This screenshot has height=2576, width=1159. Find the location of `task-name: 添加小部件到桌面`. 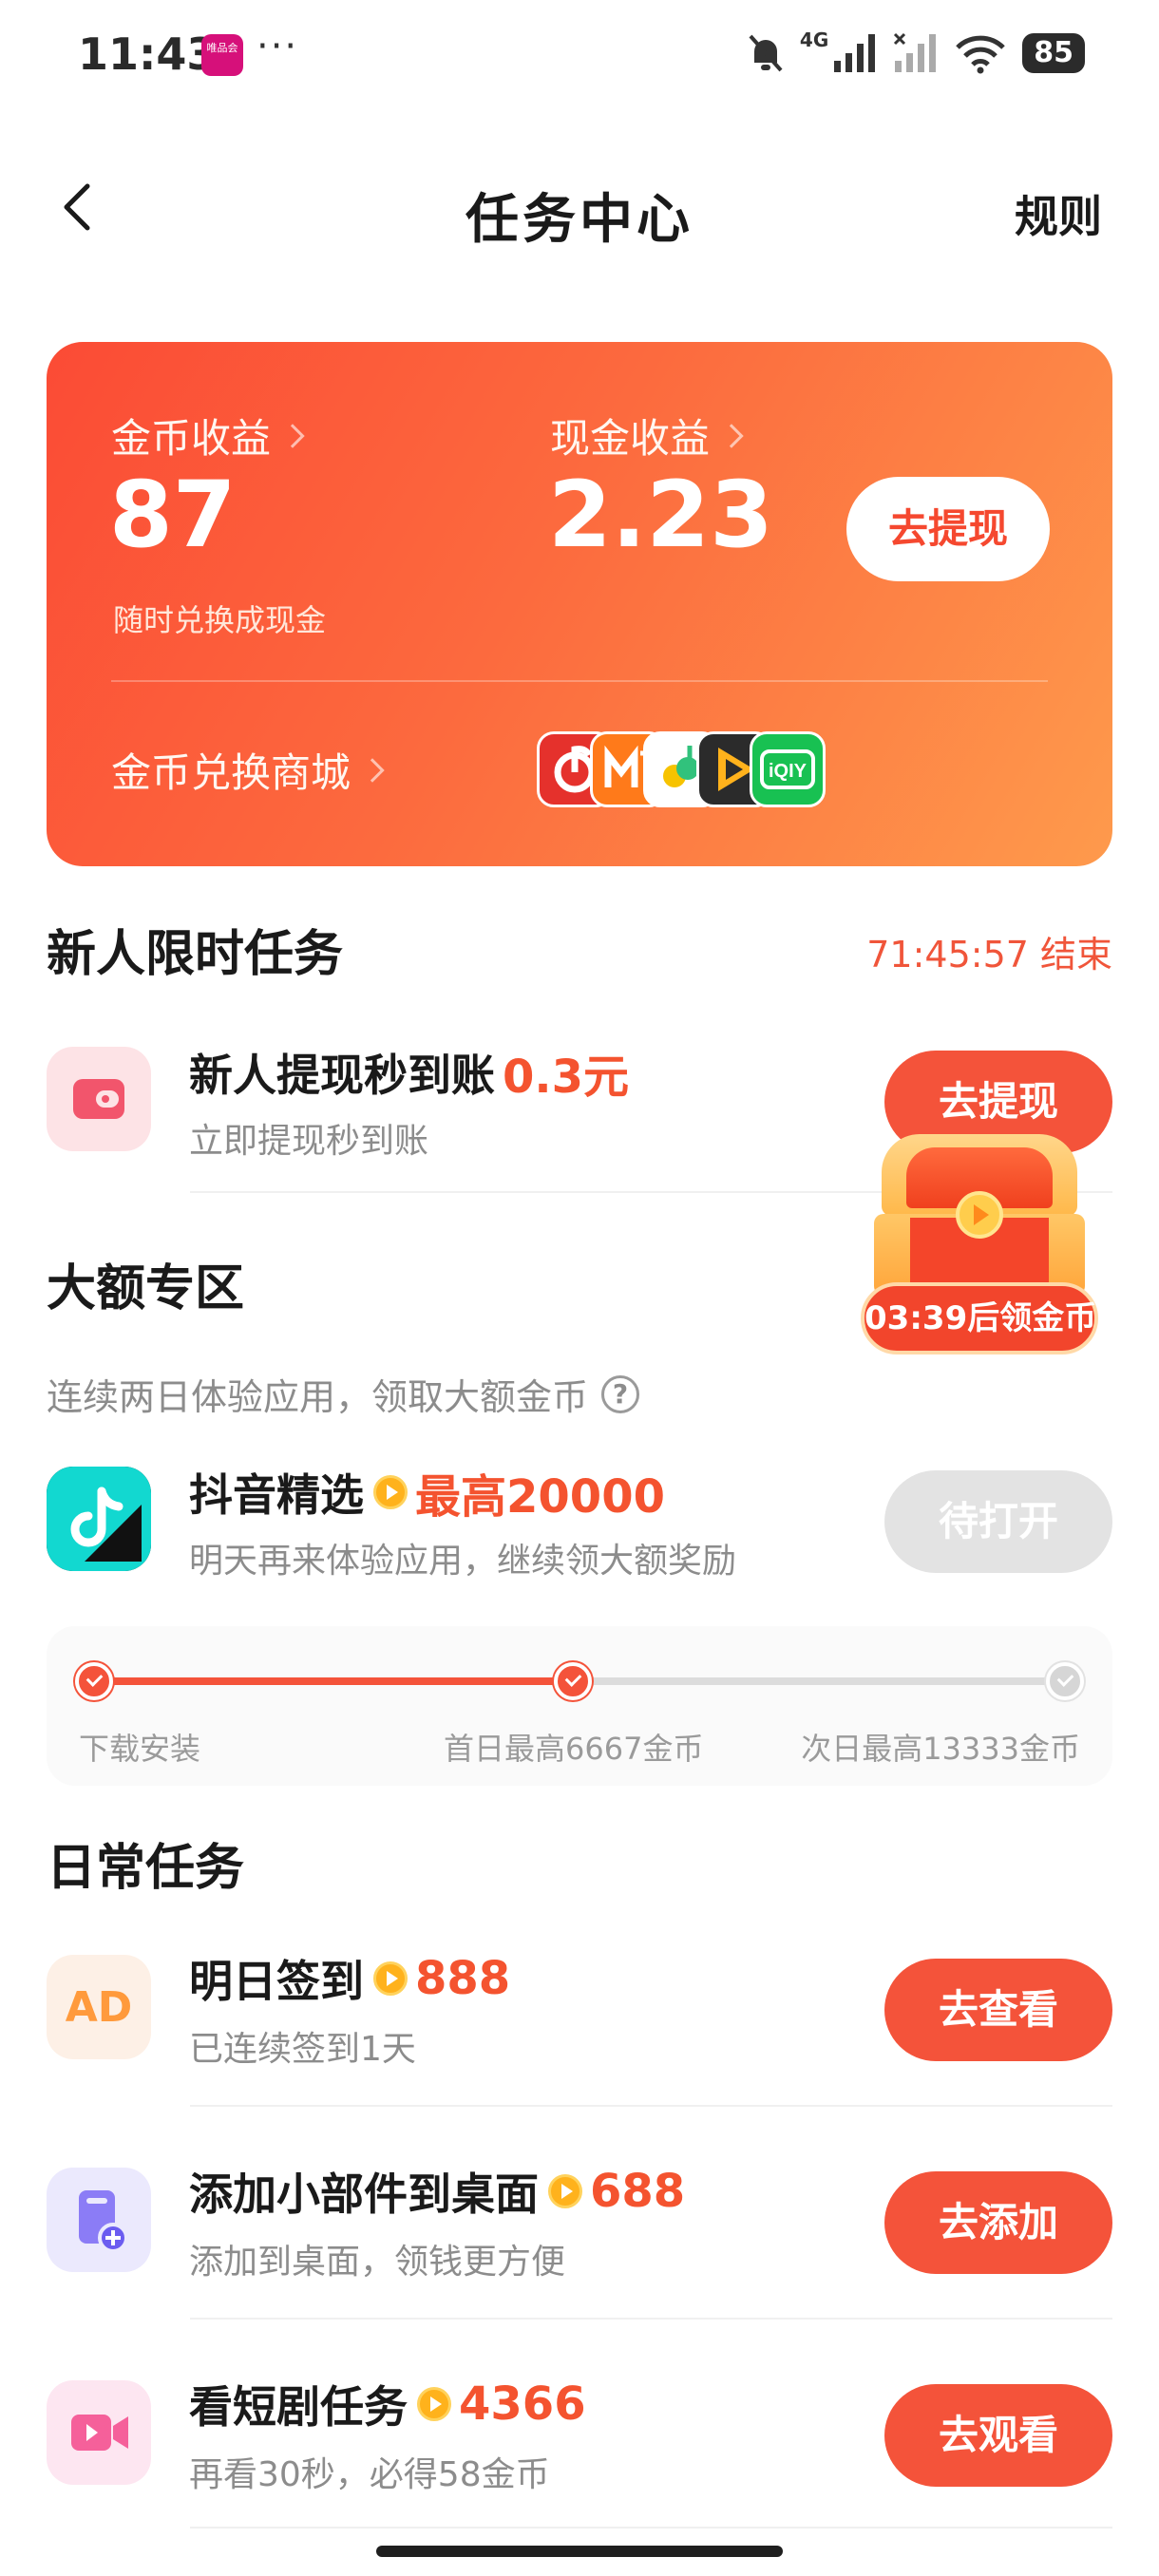

task-name: 添加小部件到桌面 is located at coordinates (364, 2194).